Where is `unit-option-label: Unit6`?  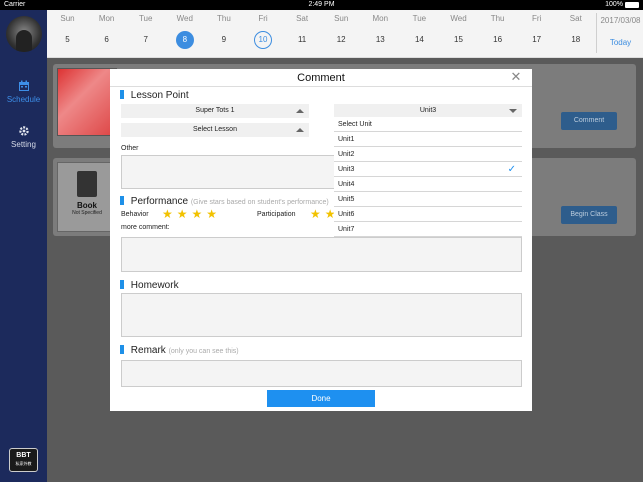
unit-option-label: Unit6 is located at coordinates (346, 214).